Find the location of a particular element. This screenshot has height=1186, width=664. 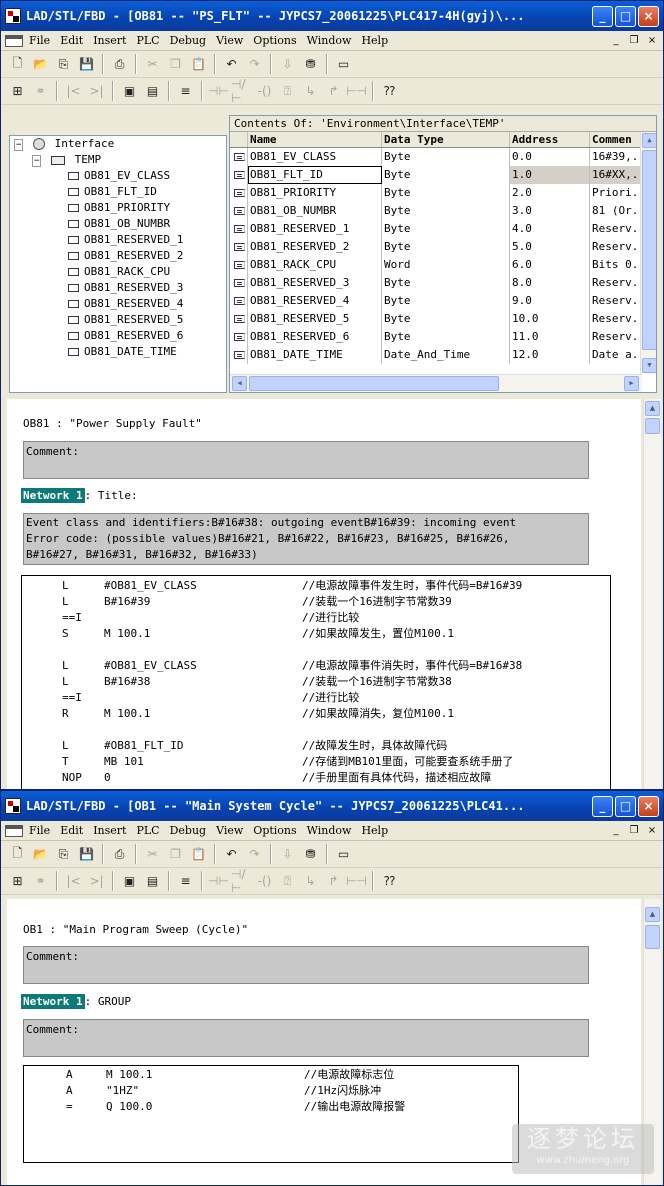

decl-row: OB81_DATE_TIME Date_And_Time 12.0 Date a. is located at coordinates (443, 355).